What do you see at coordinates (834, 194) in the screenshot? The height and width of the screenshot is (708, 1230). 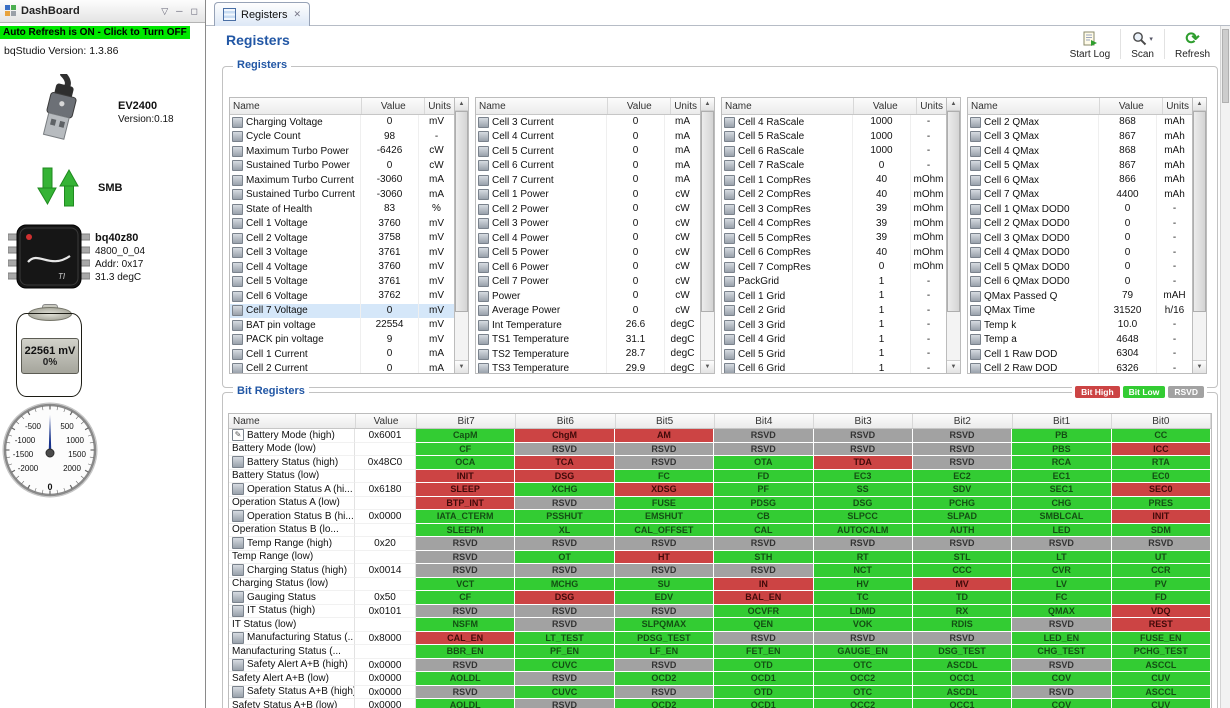 I see `register-row: Cell 2 CompRes 40 mOhm` at bounding box center [834, 194].